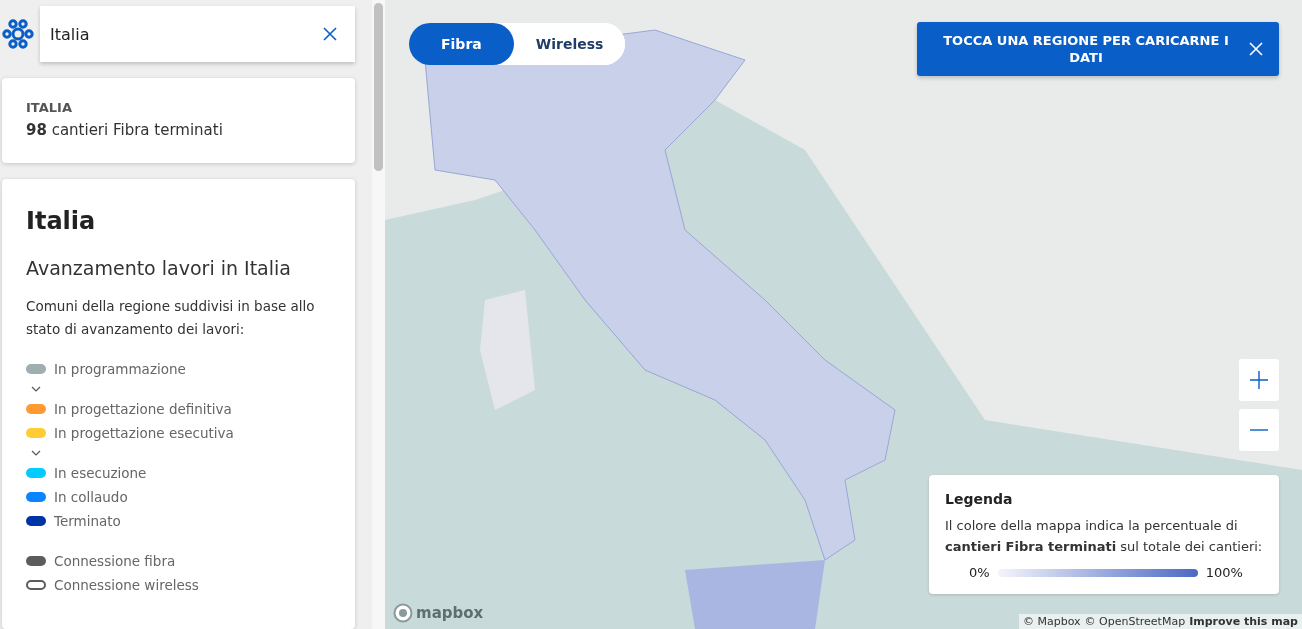  What do you see at coordinates (159, 268) in the screenshot?
I see `section-subtitle: Avanzamento lavori in Italia` at bounding box center [159, 268].